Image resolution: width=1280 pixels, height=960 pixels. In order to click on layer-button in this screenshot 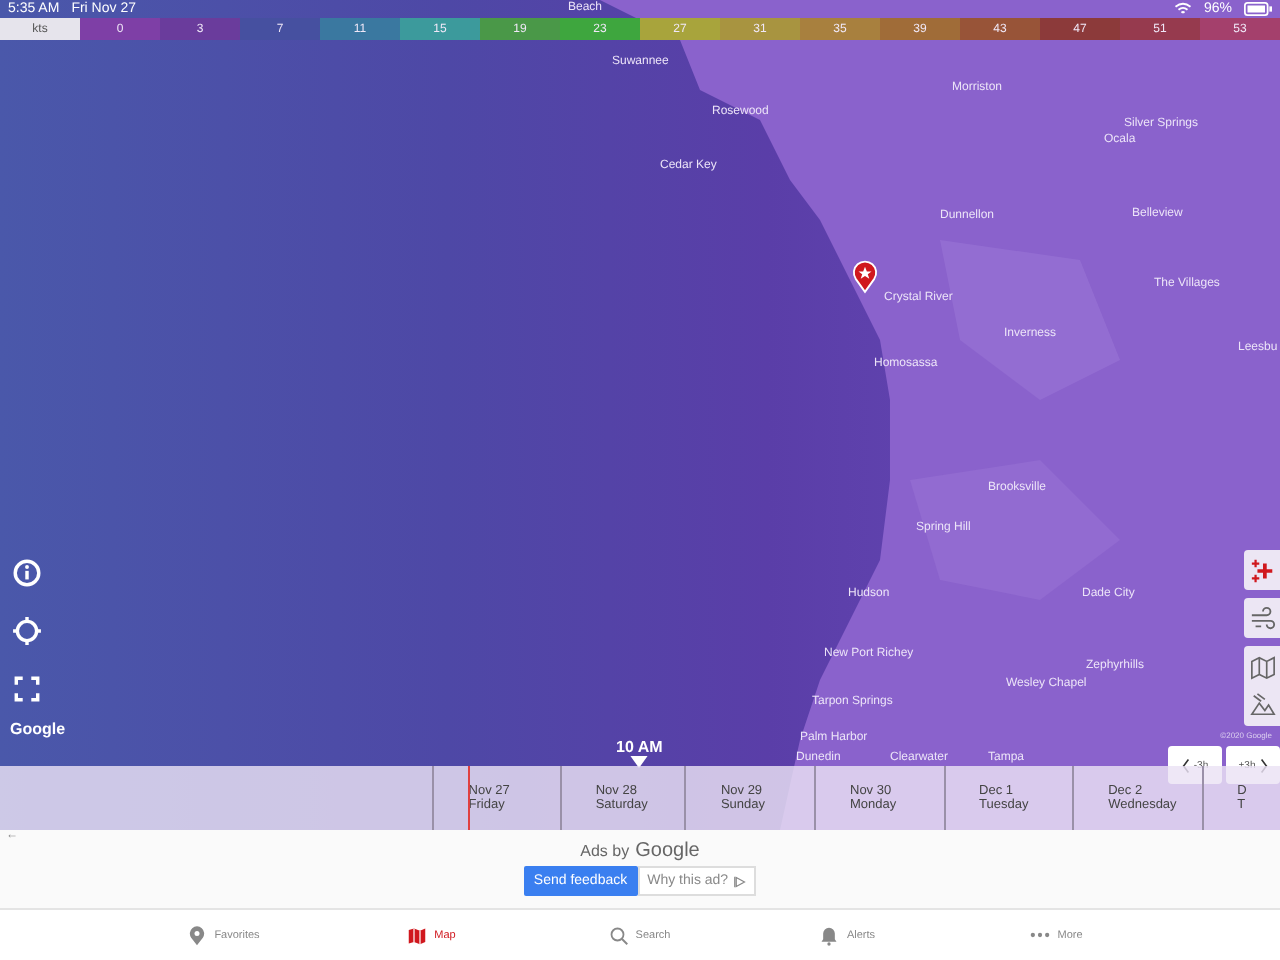, I will do `click(1262, 570)`.